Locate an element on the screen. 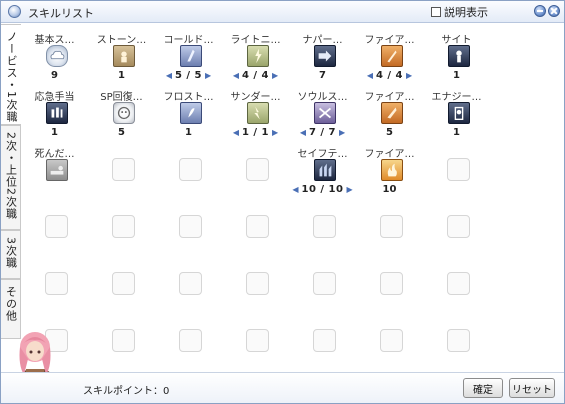 The width and height of the screenshot is (565, 404). skill-level-value: 10 / 10 is located at coordinates (322, 189).